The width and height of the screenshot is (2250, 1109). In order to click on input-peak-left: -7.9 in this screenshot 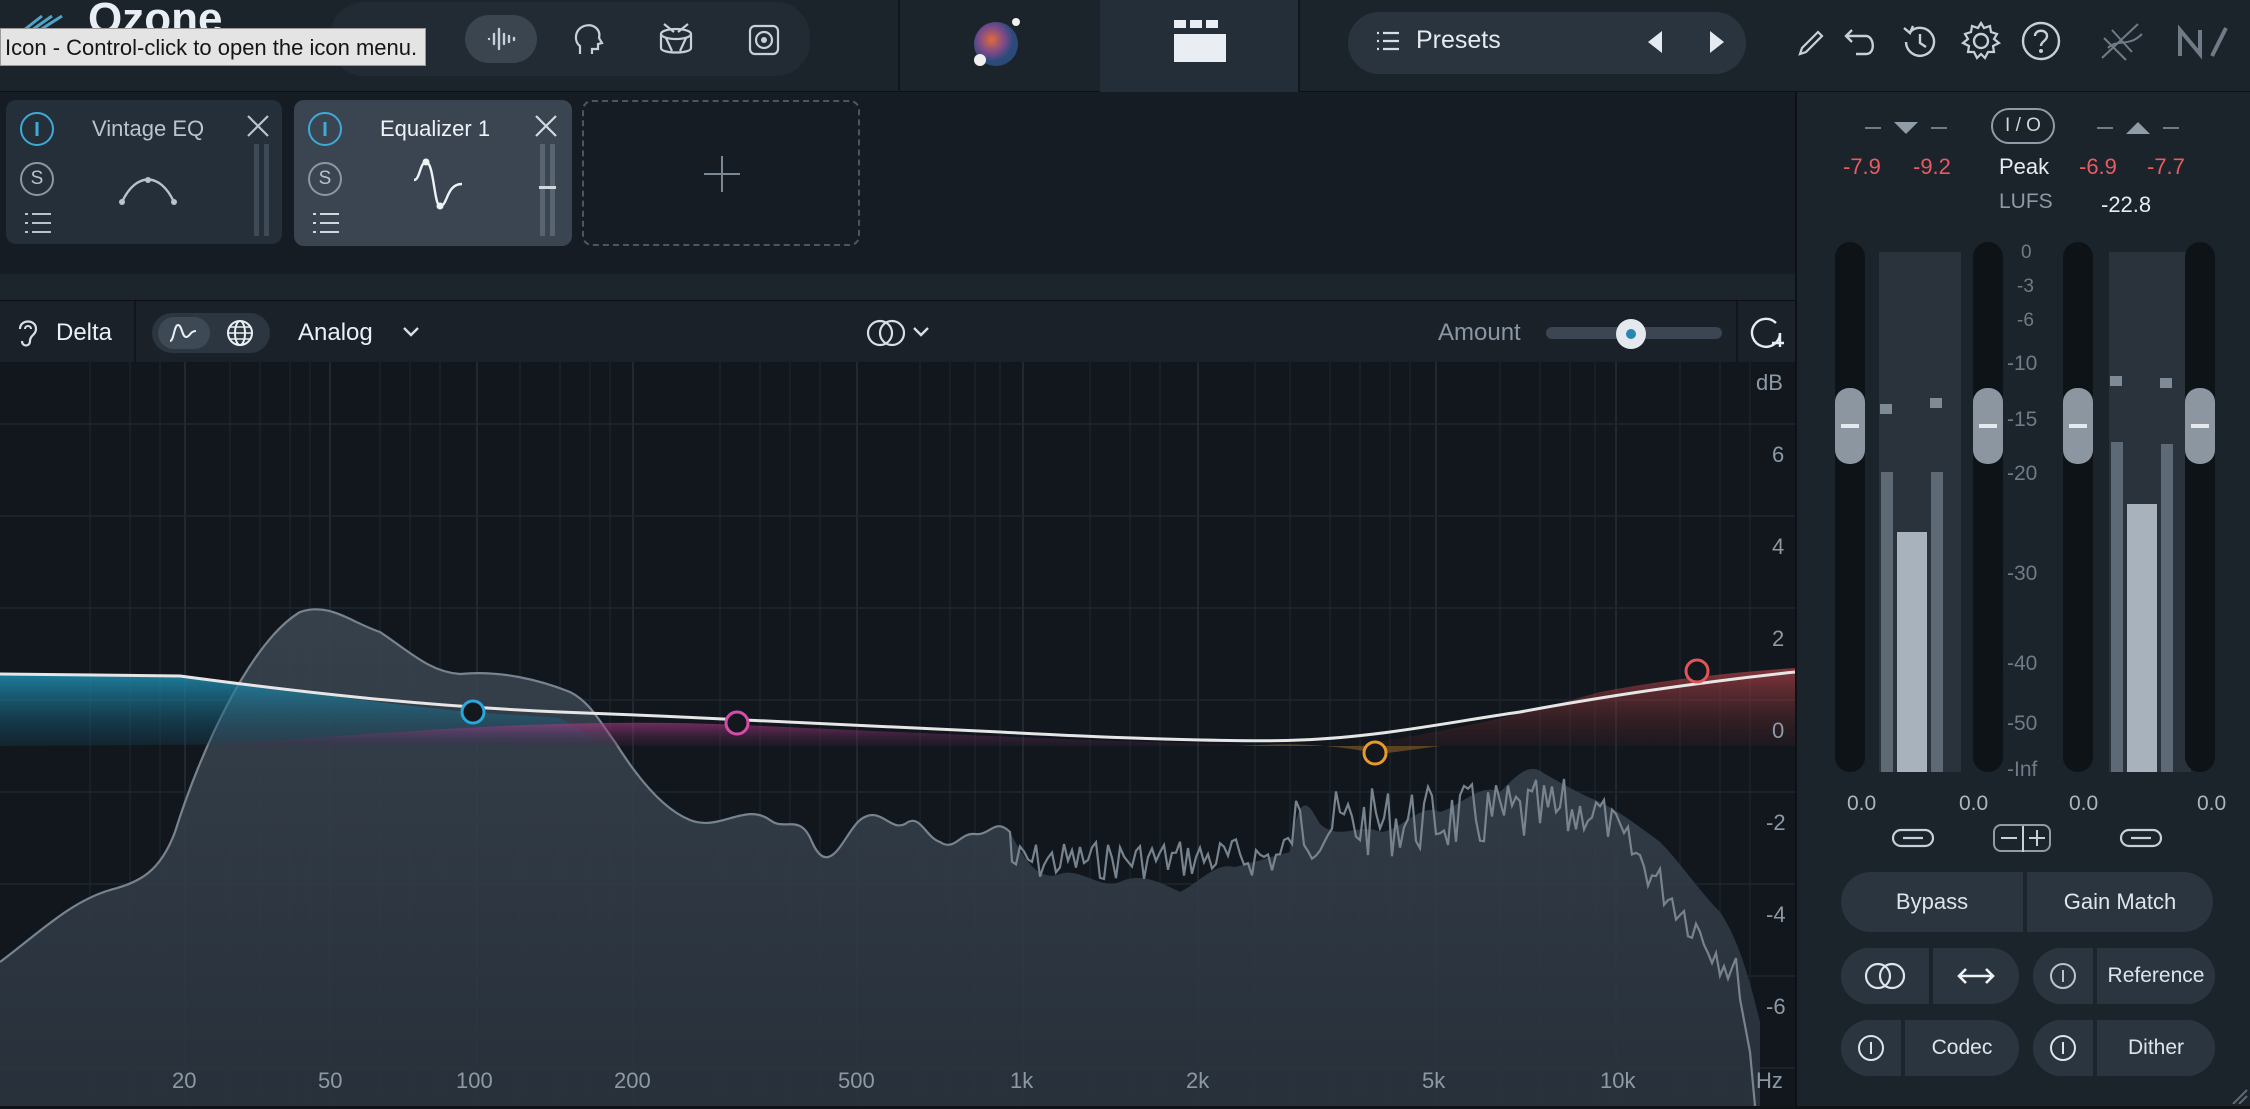, I will do `click(1862, 166)`.